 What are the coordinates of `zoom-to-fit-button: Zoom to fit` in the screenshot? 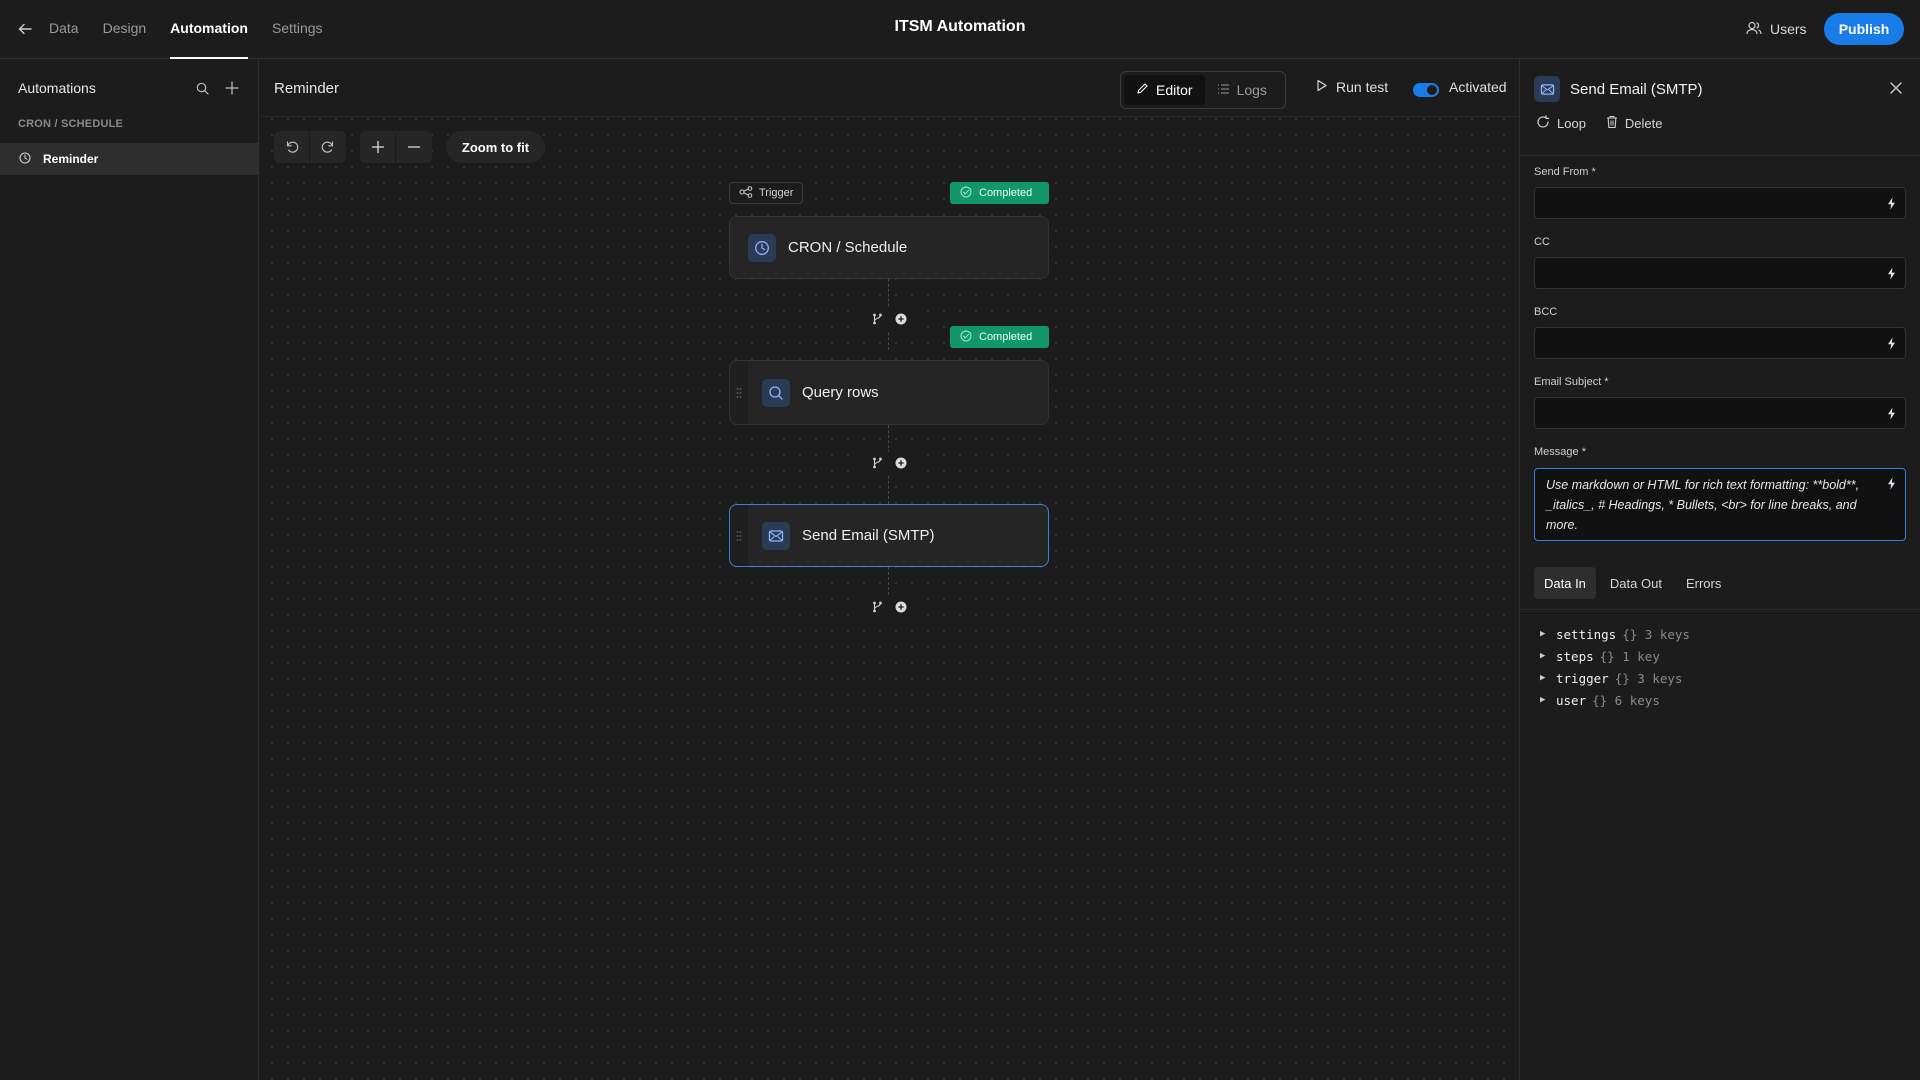 It's located at (495, 147).